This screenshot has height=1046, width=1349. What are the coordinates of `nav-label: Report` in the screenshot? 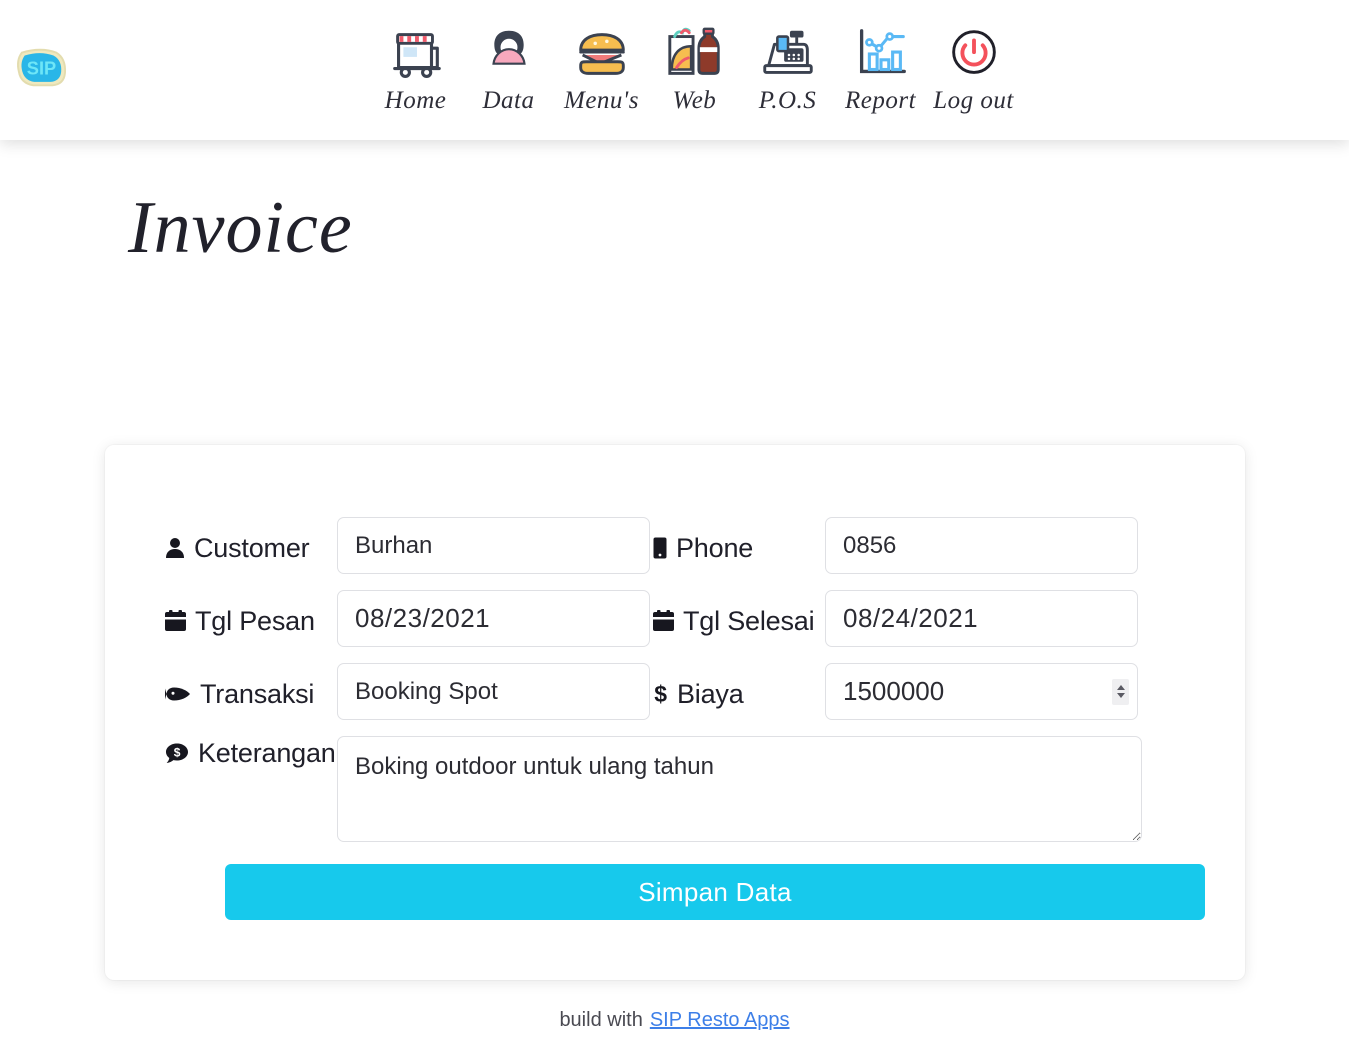 It's located at (880, 100).